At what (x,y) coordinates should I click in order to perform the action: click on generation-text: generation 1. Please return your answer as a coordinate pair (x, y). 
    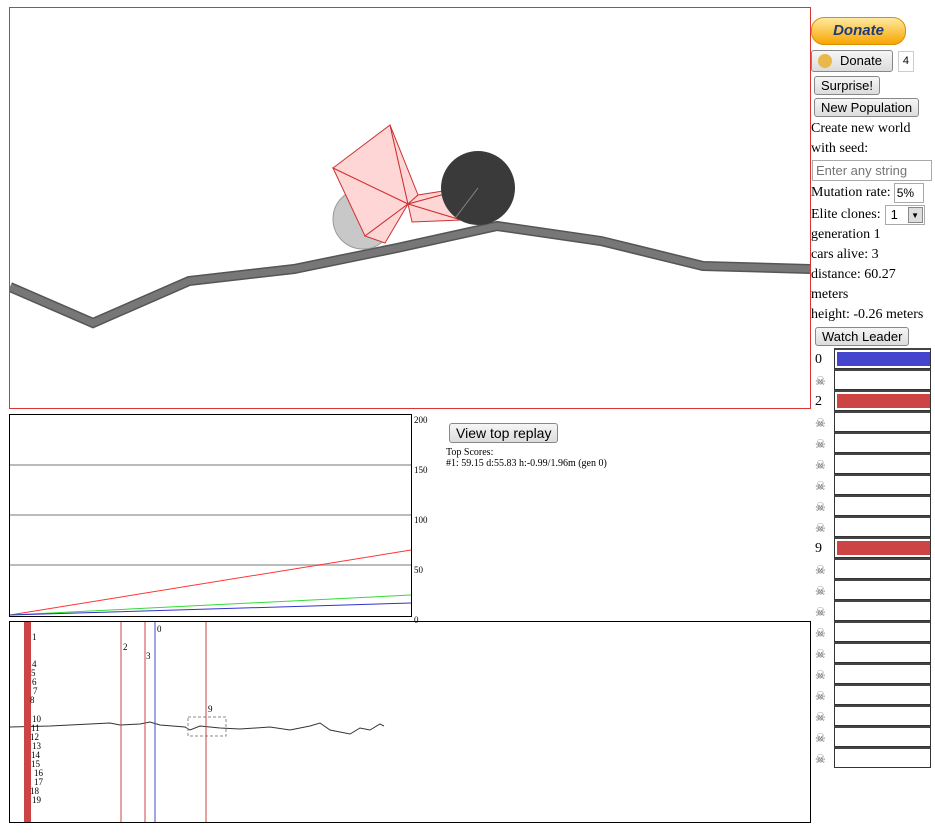
    Looking at the image, I should click on (846, 234).